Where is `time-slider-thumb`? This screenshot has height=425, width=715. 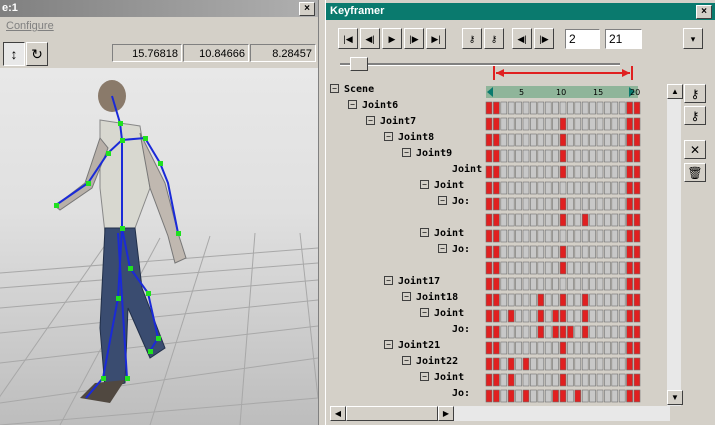
time-slider-thumb is located at coordinates (359, 64).